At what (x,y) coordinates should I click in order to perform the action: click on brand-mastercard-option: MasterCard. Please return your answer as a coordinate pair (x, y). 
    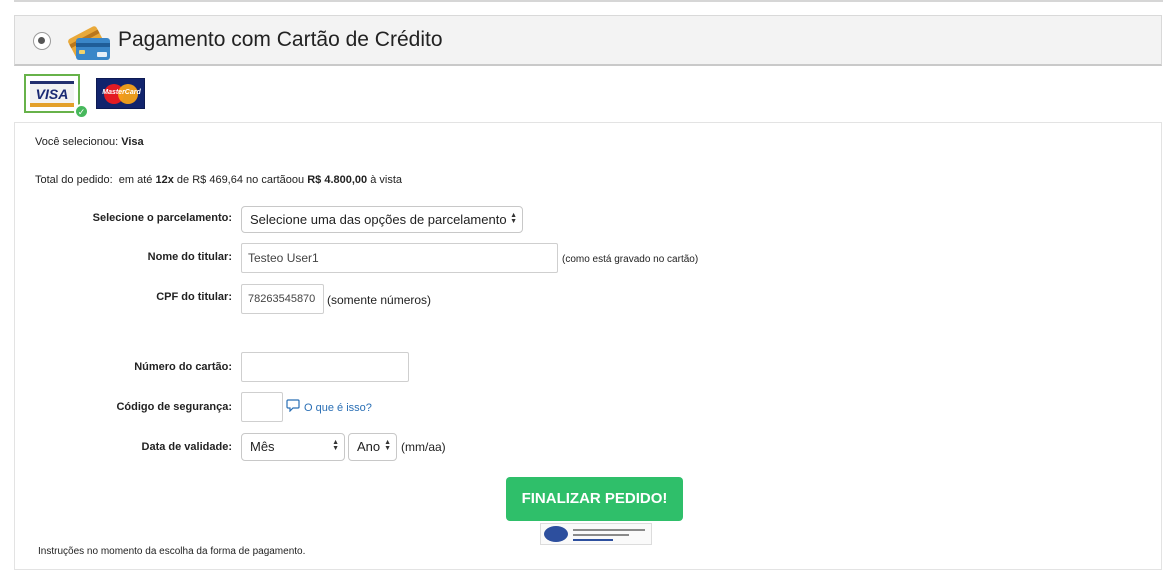
    Looking at the image, I should click on (120, 93).